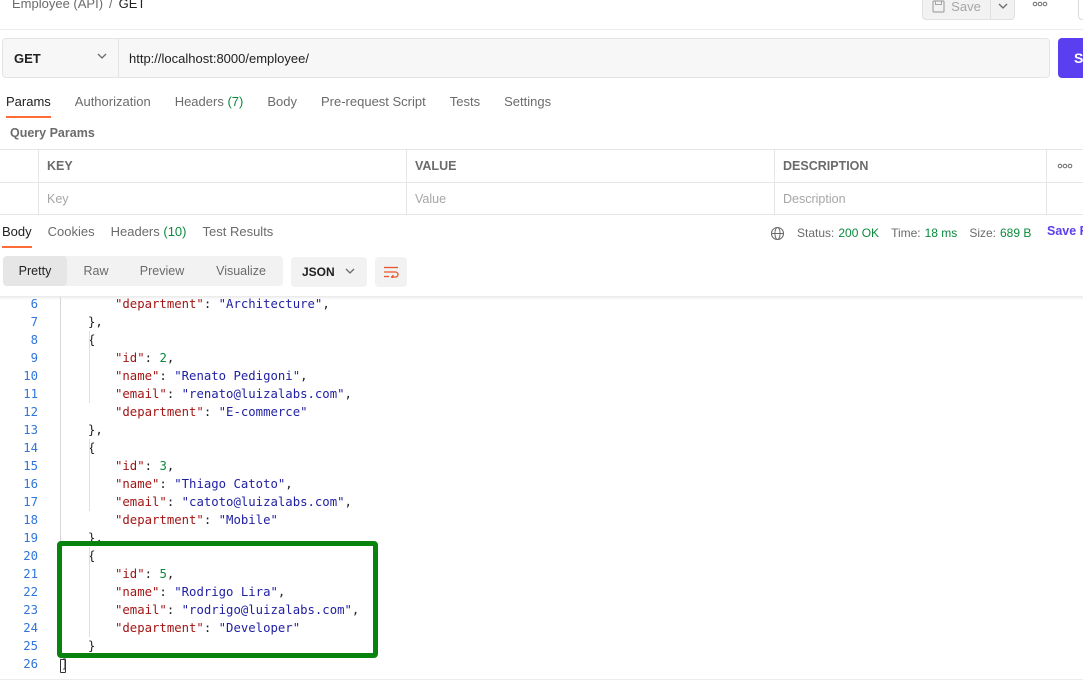 The width and height of the screenshot is (1083, 686). What do you see at coordinates (57, 5) in the screenshot?
I see `breadcrumb-collection: Employee (API)` at bounding box center [57, 5].